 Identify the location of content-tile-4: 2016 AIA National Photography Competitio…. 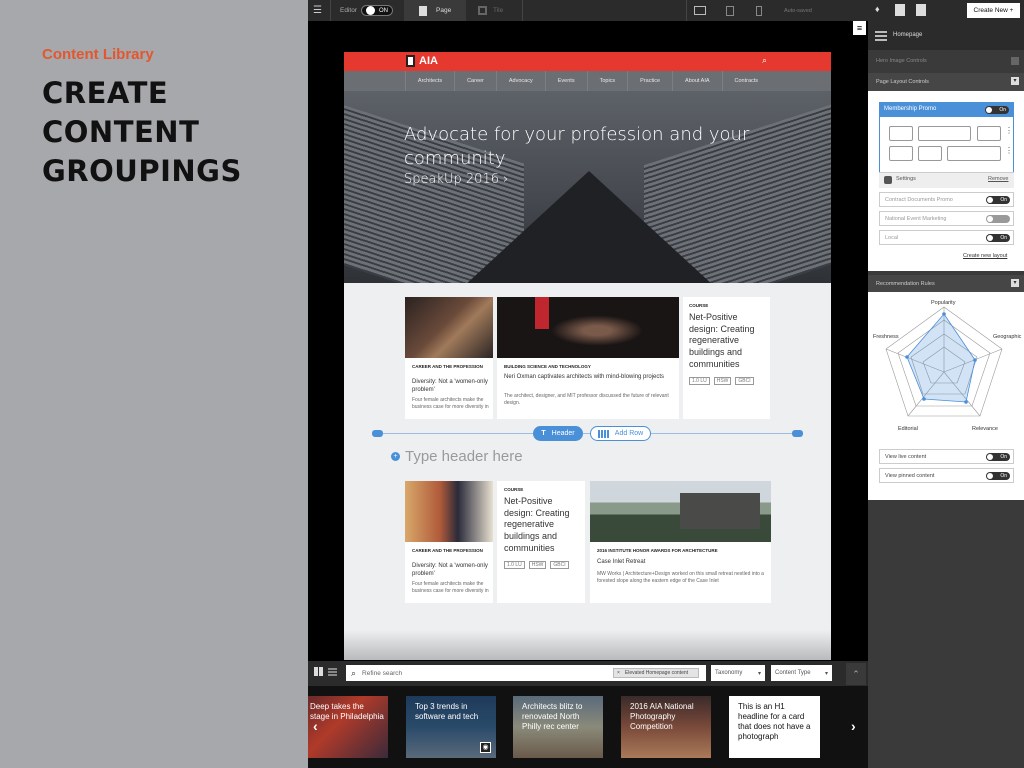
(666, 727).